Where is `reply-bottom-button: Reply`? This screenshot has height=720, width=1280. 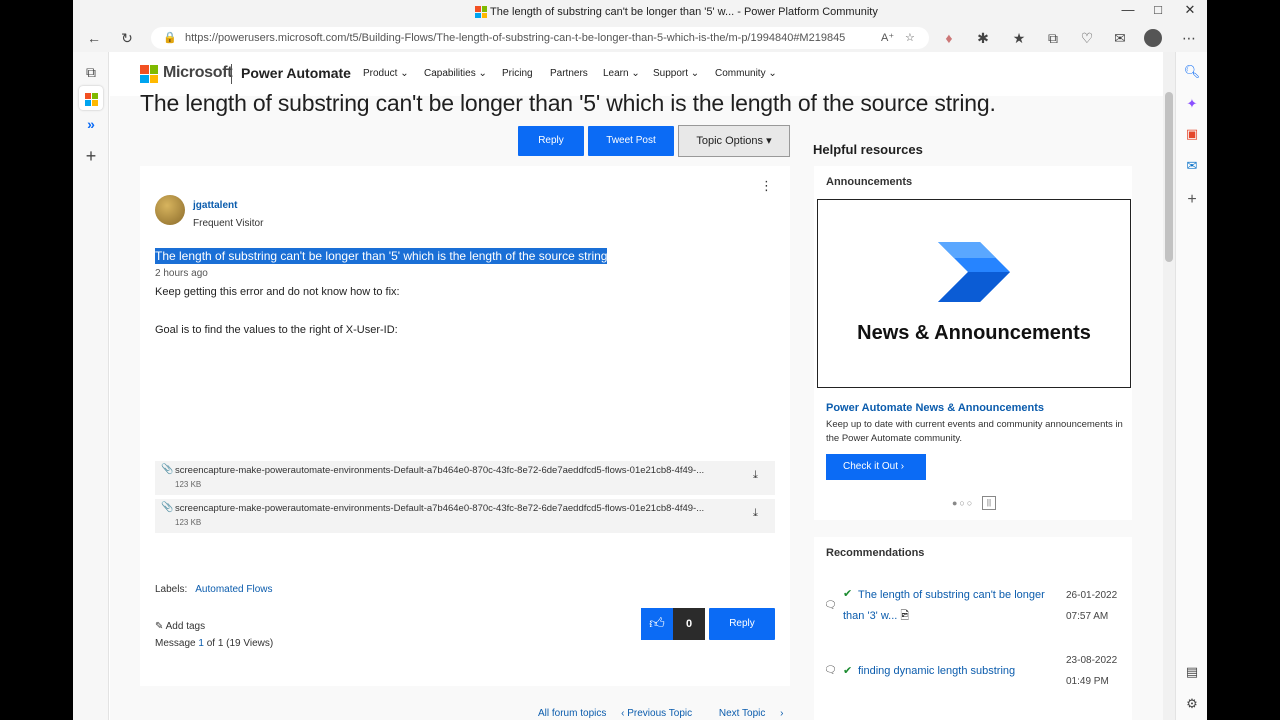 reply-bottom-button: Reply is located at coordinates (742, 624).